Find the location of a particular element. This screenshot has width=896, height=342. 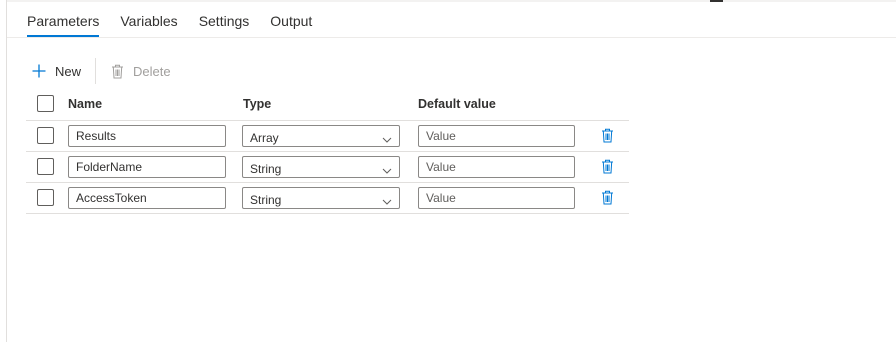

tab-parameters: Parameters is located at coordinates (63, 18).